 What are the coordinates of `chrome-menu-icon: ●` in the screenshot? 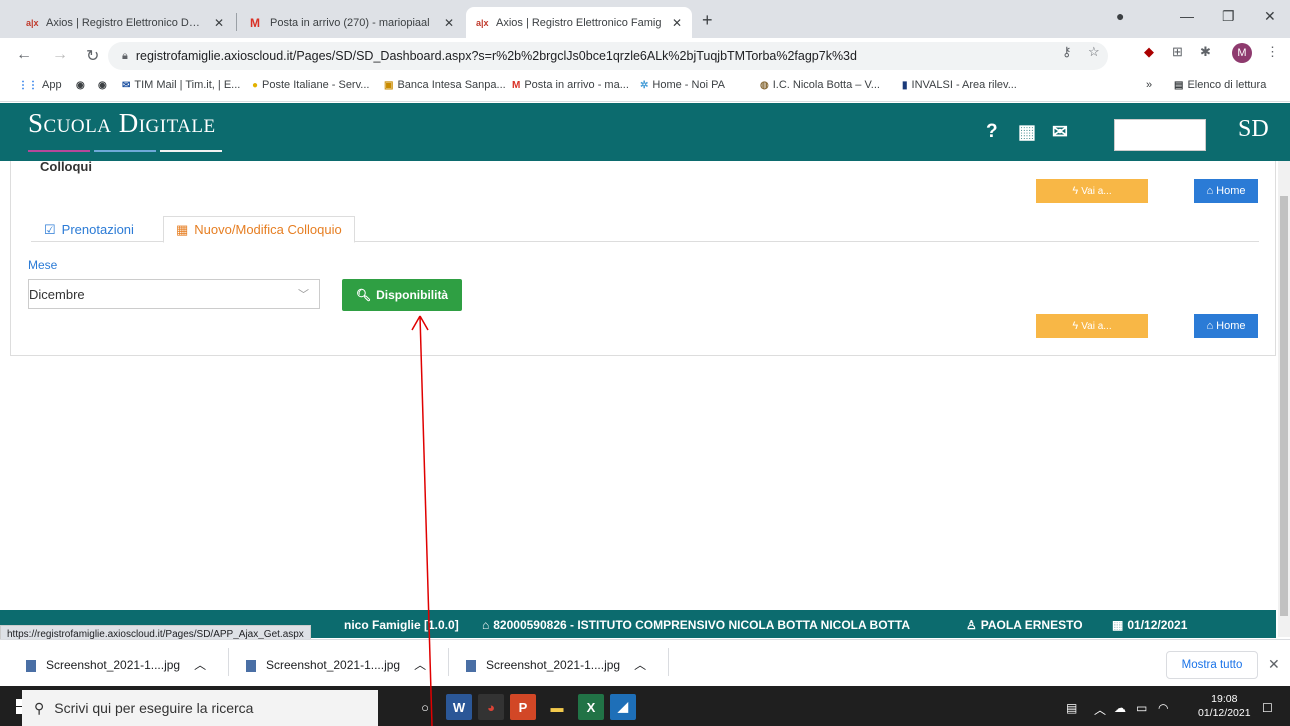 It's located at (1120, 16).